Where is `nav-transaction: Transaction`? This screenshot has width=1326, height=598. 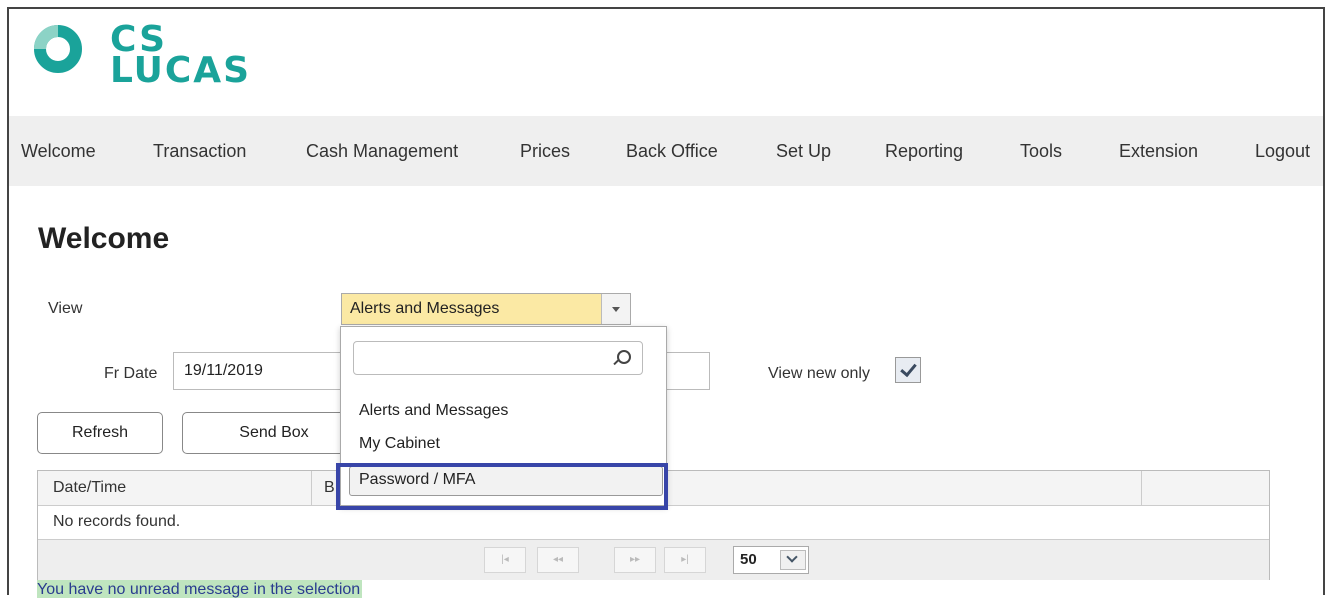
nav-transaction: Transaction is located at coordinates (199, 151).